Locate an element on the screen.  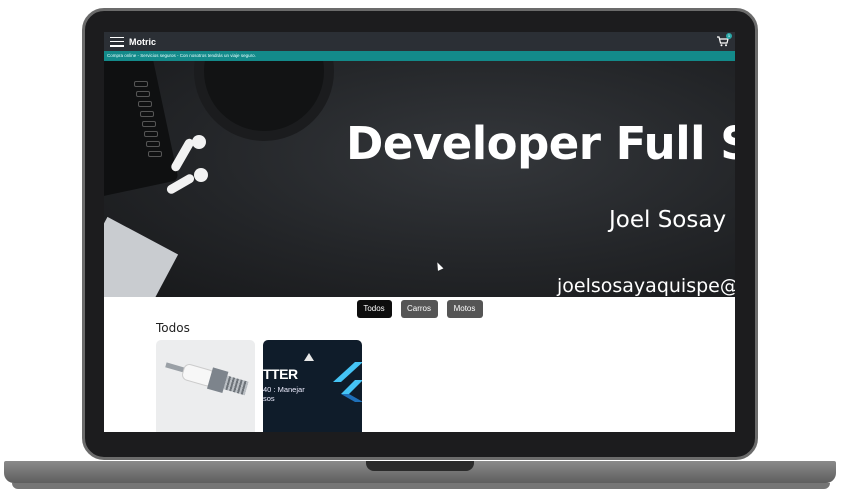
coffee-cup-image is located at coordinates (264, 96).